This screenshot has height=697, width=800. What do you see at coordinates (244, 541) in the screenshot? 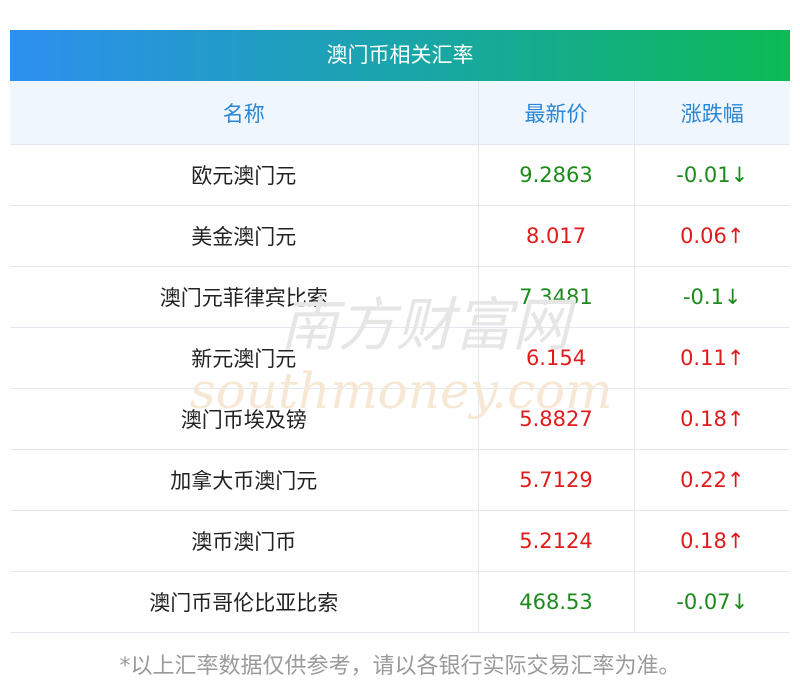
I see `currency-pair-name: 澳币澳门币` at bounding box center [244, 541].